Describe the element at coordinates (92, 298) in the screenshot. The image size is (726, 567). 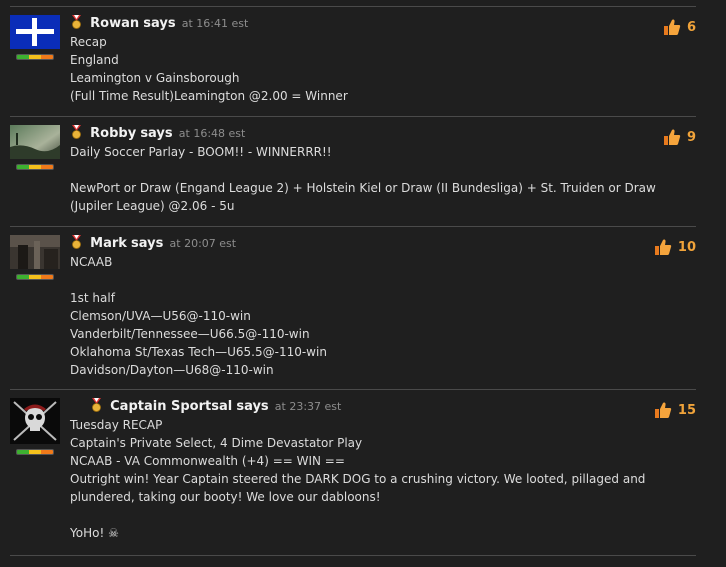
I see `comment-line: 1st half` at that location.